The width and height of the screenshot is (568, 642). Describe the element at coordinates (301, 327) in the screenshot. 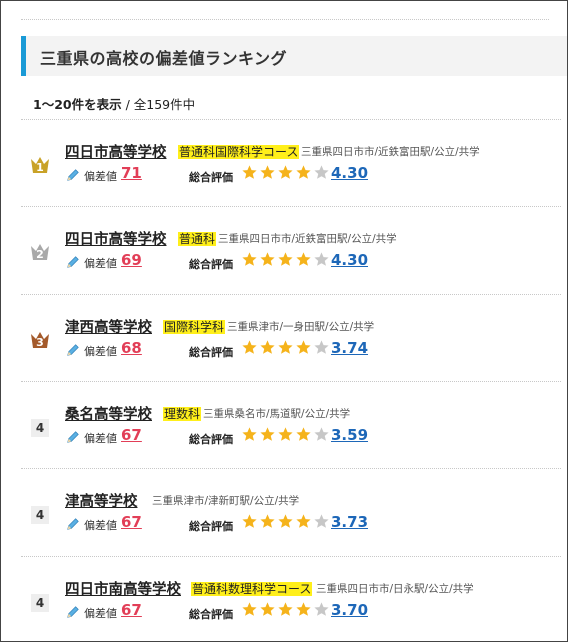

I see `school-location: 三重県津市/一身田駅/公立/共学` at that location.